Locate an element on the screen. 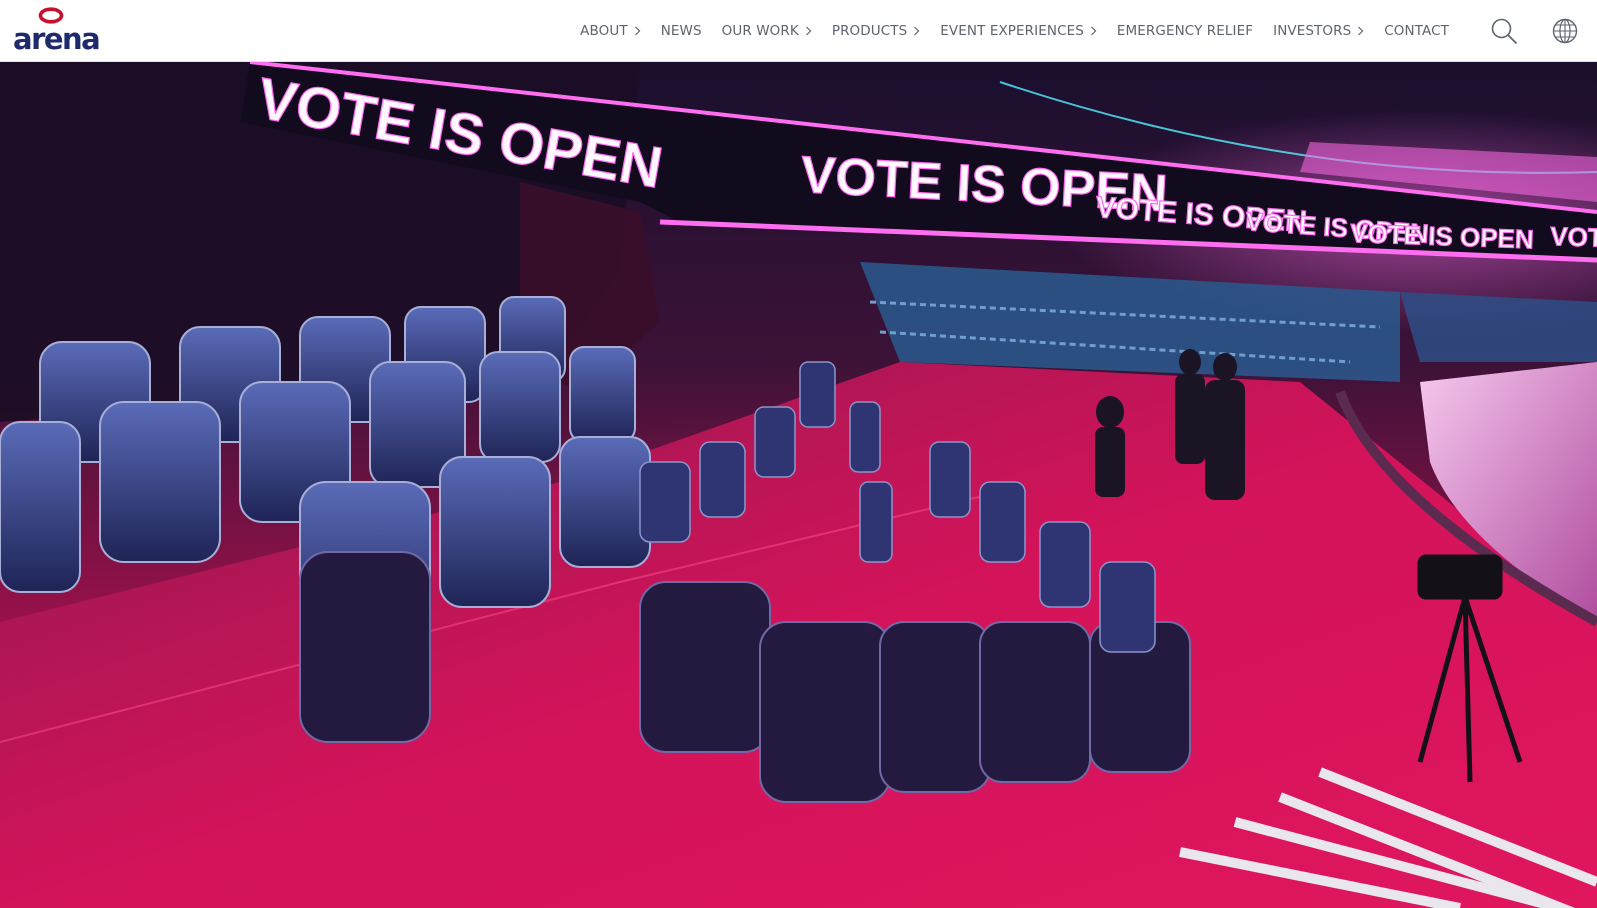 This screenshot has width=1597, height=908. nav-emergency-relief: EMERGENCY RELIEF is located at coordinates (1185, 31).